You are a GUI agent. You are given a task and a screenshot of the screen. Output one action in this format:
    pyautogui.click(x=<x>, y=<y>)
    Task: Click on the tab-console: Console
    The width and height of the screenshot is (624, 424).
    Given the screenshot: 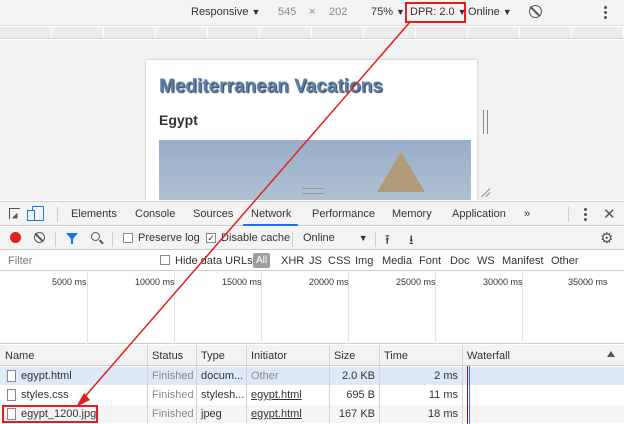 What is the action you would take?
    pyautogui.click(x=155, y=214)
    